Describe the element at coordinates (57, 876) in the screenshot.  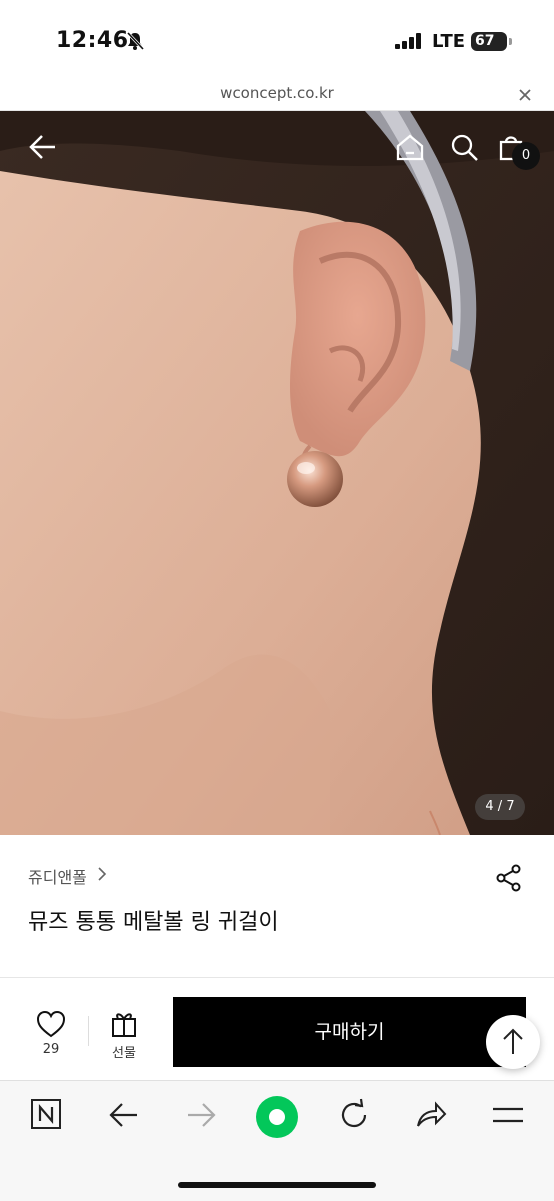
I see `brand-link: 쥬디앤폴` at that location.